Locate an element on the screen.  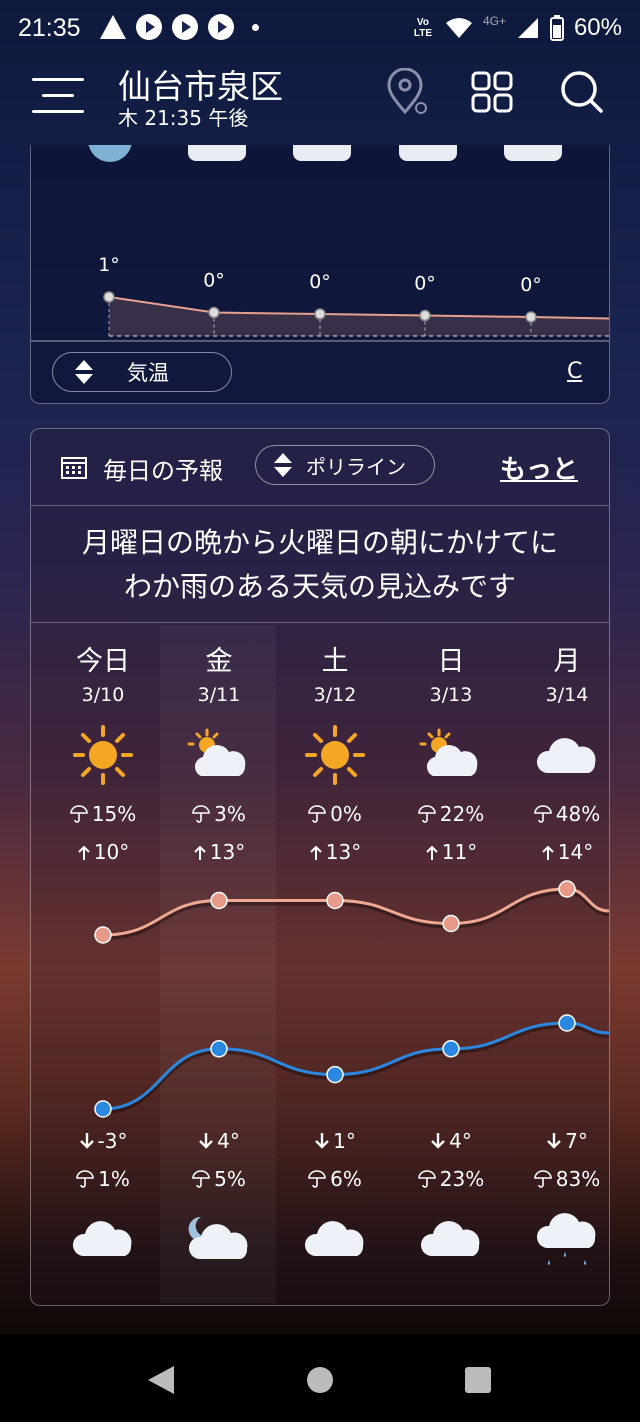
notification-icons is located at coordinates (179, 27).